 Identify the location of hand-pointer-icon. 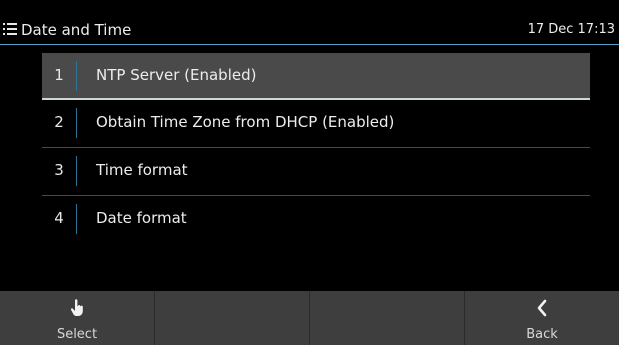
(77, 309).